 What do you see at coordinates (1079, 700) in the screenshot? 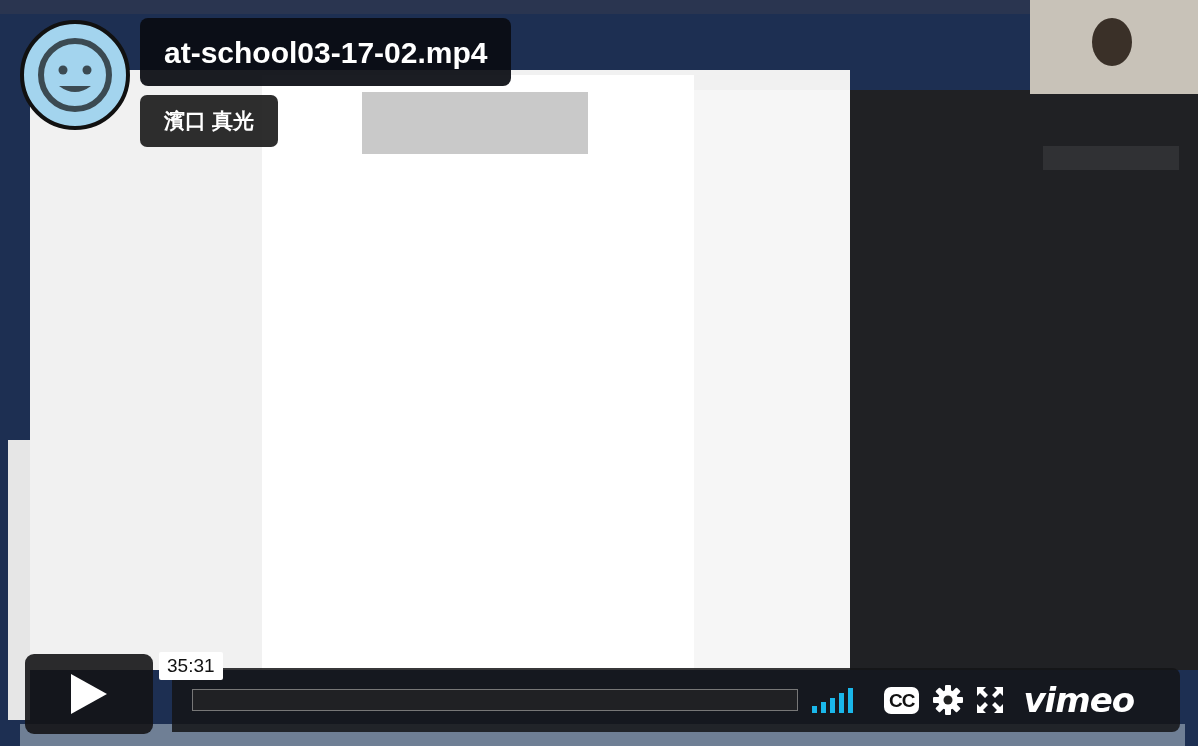
I see `vimeo-logo: vimeo` at bounding box center [1079, 700].